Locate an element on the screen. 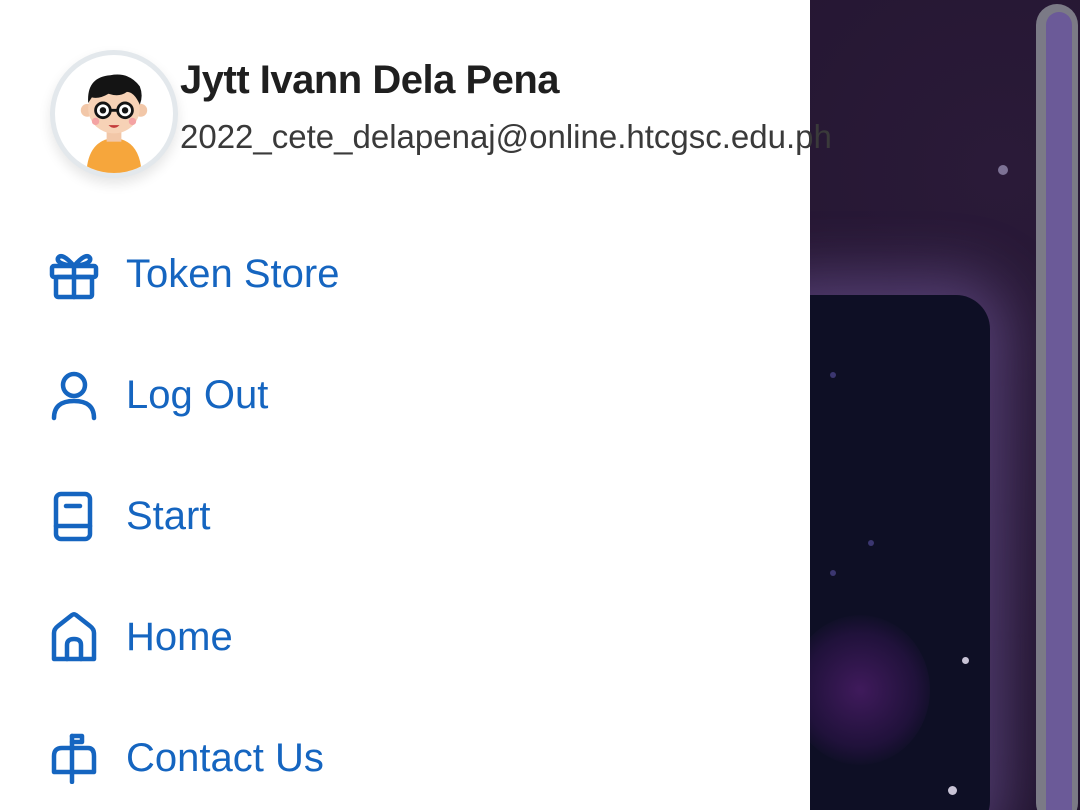  menu-label: Log Out is located at coordinates (197, 394).